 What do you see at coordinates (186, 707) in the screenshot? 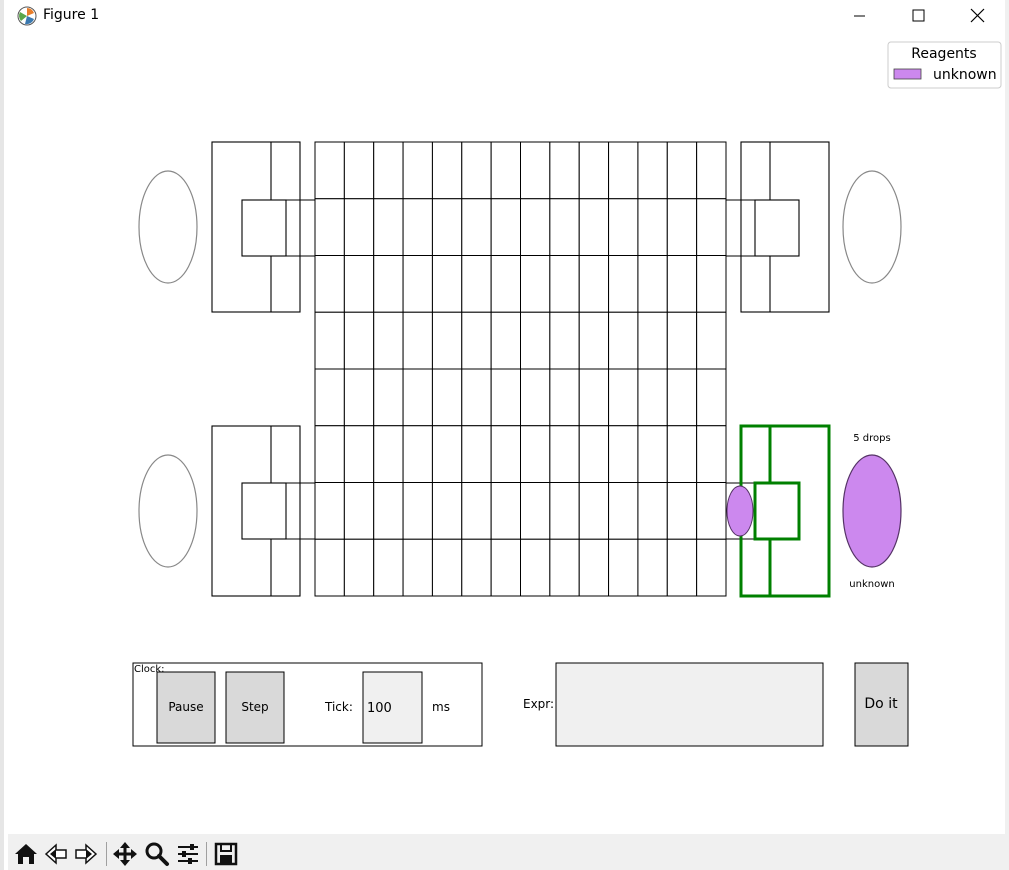
I see `pause-button: Pause` at bounding box center [186, 707].